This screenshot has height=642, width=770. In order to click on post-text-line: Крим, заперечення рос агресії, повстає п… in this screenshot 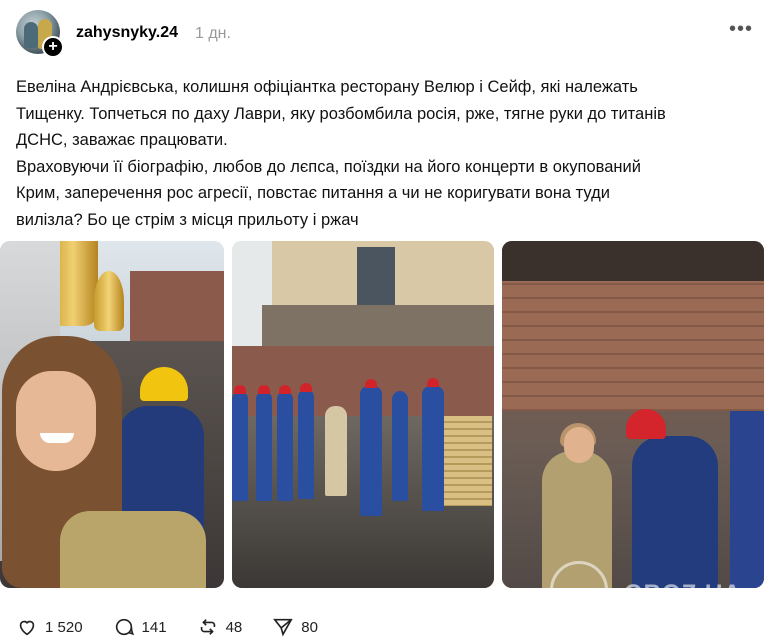, I will do `click(313, 193)`.